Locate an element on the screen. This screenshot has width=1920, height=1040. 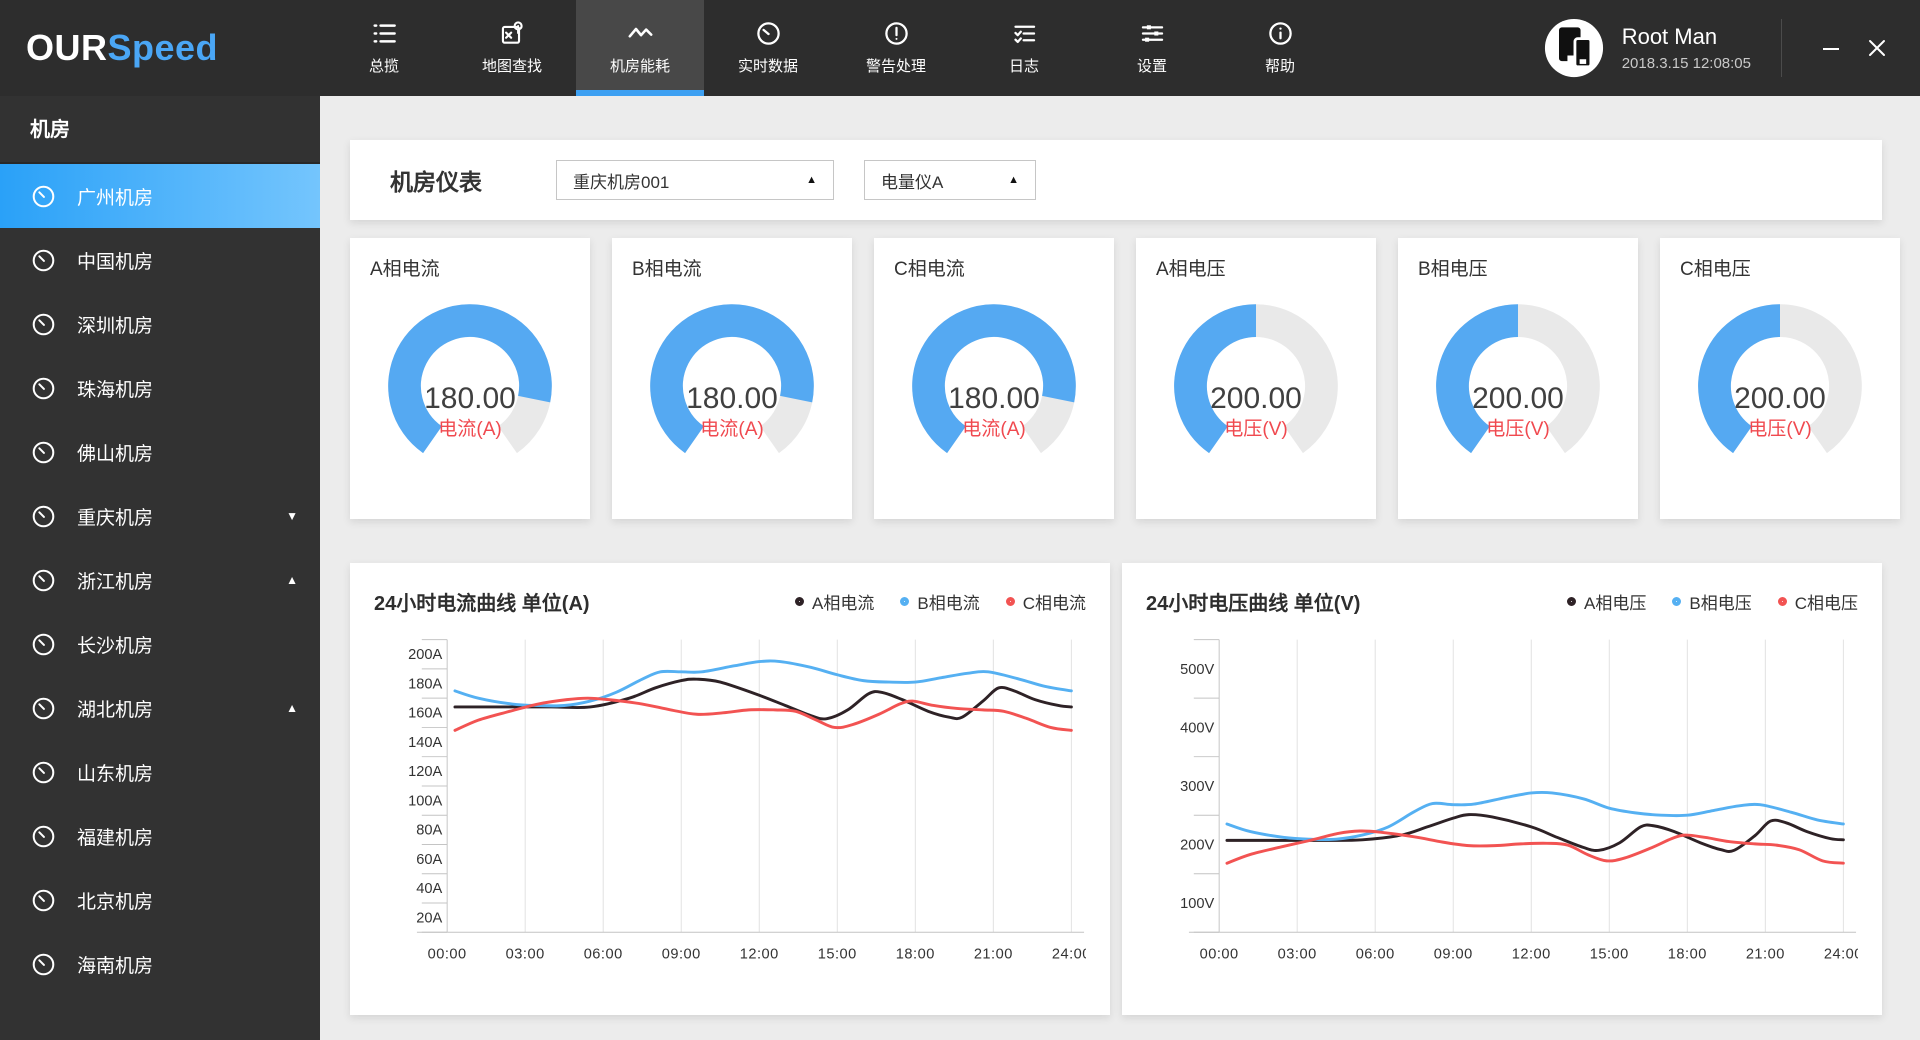
gauge-chart: 180.00 电流(A) is located at coordinates (994, 379).